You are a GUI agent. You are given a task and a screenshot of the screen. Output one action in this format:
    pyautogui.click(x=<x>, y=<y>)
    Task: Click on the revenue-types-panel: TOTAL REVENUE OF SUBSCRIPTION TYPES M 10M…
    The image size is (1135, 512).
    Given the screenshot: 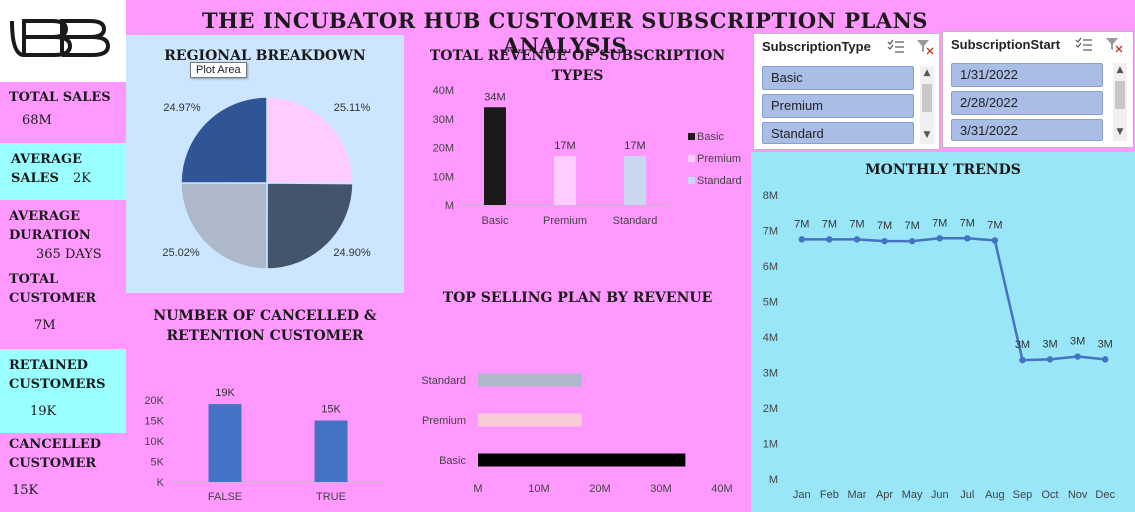 What is the action you would take?
    pyautogui.click(x=577, y=140)
    